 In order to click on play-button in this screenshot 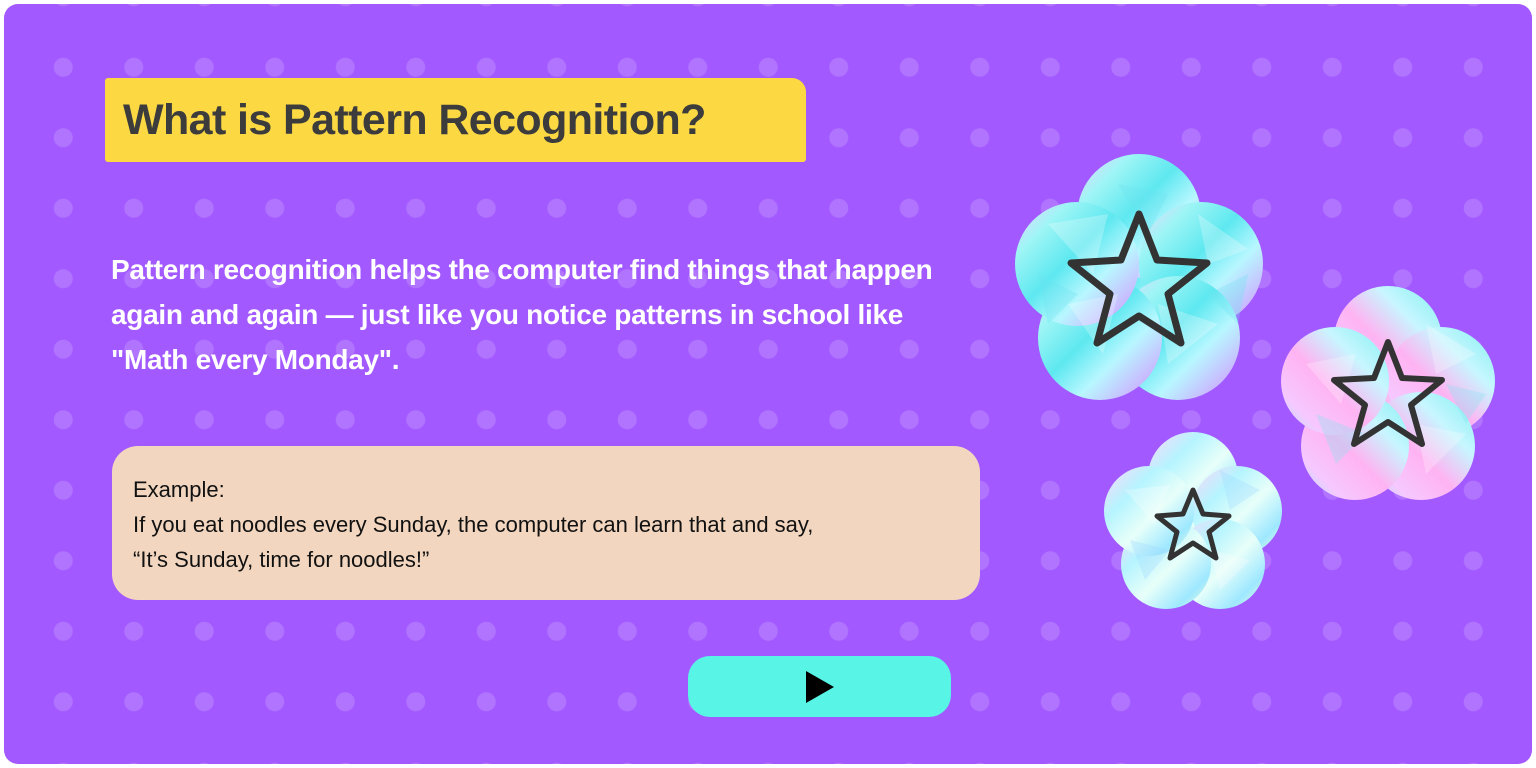, I will do `click(819, 686)`.